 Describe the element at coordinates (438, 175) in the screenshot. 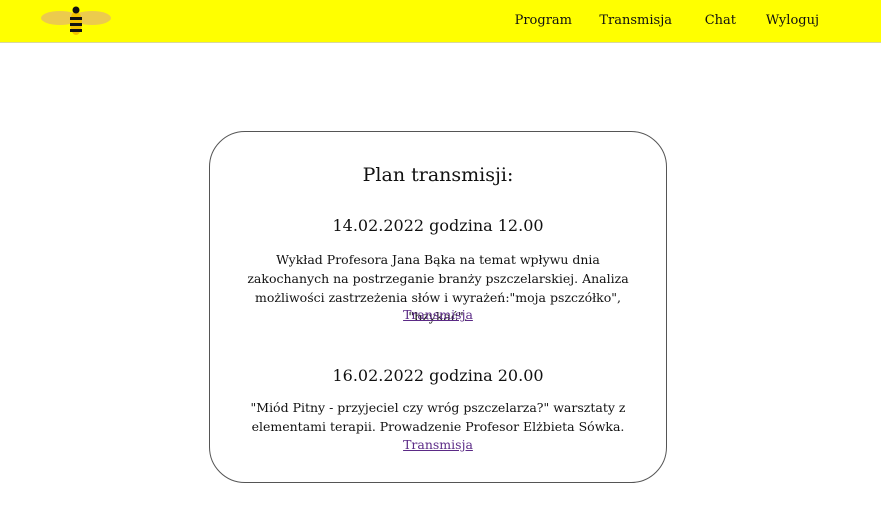

I see `schedule-title: Plan transmisji:` at that location.